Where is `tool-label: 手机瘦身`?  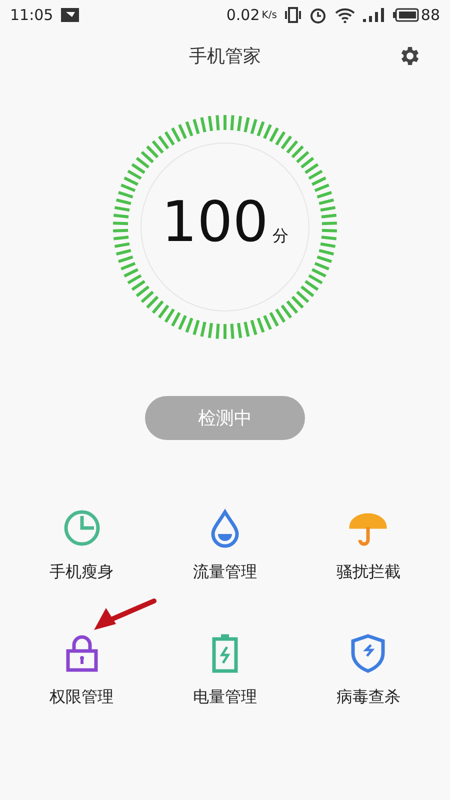 tool-label: 手机瘦身 is located at coordinates (82, 572).